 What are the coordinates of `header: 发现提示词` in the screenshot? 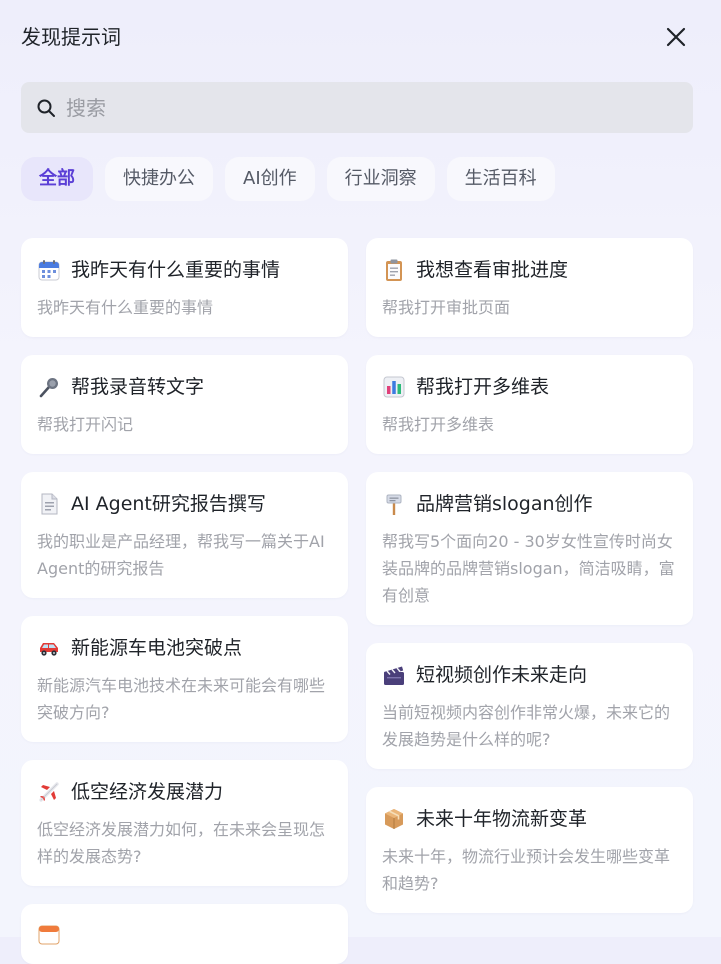 It's located at (360, 37).